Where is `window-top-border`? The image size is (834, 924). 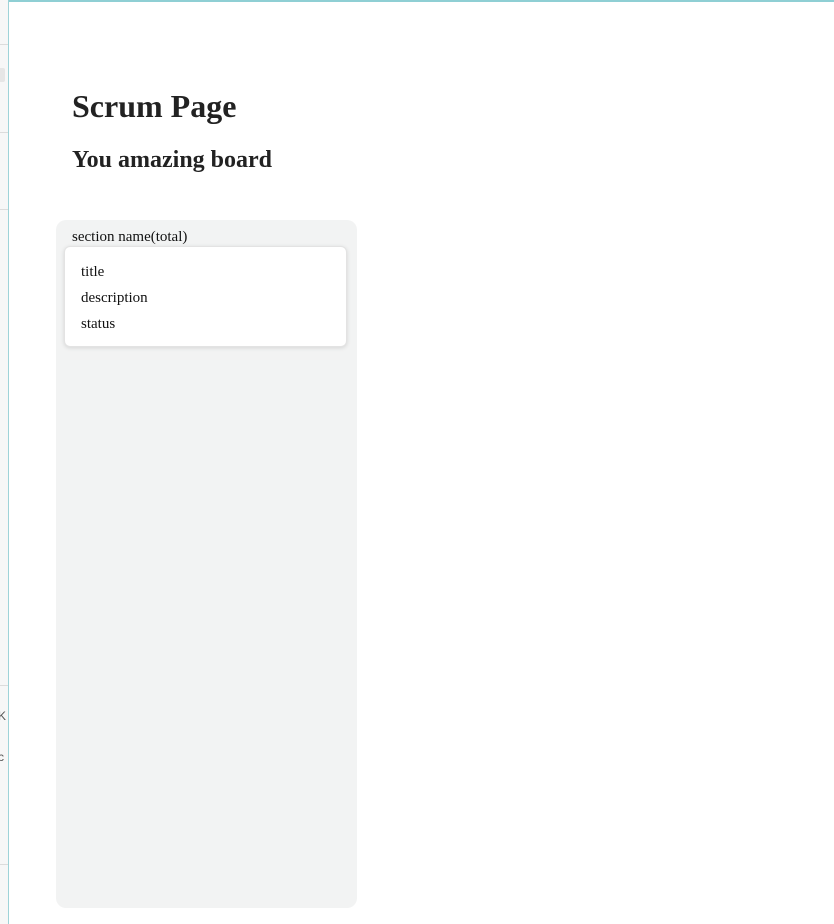 window-top-border is located at coordinates (417, 1).